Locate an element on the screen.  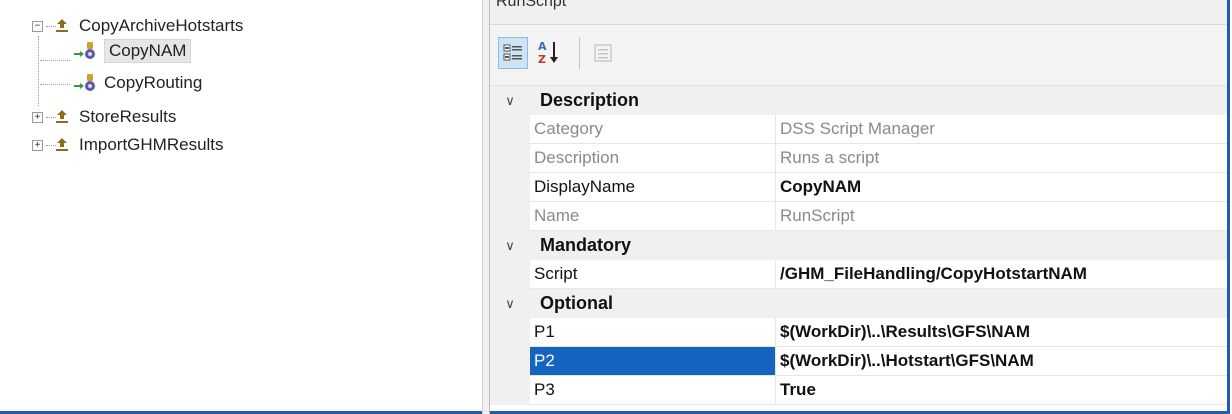
property-value: Runs a script is located at coordinates (830, 157).